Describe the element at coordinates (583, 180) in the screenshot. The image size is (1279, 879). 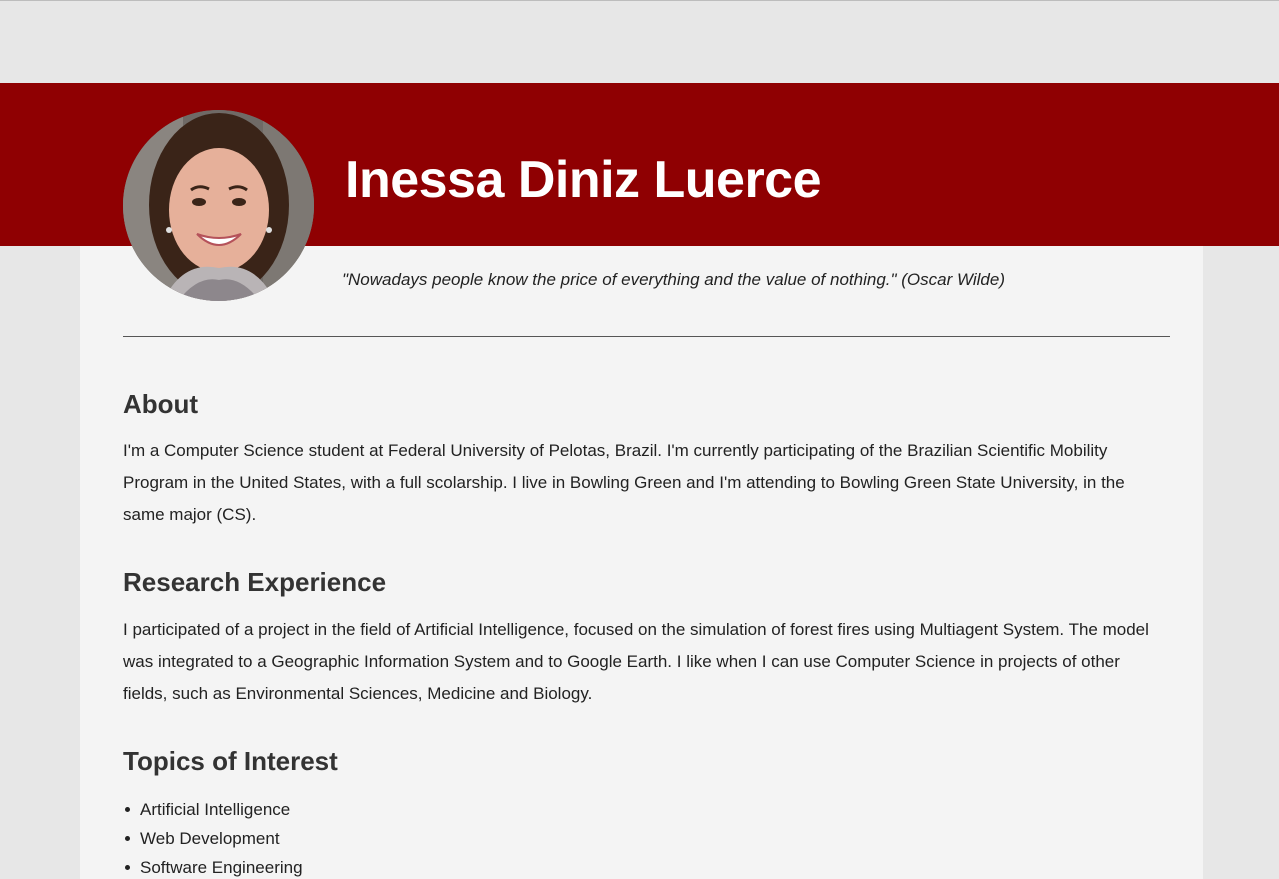
I see `profile-name: Inessa Diniz Luerce` at that location.